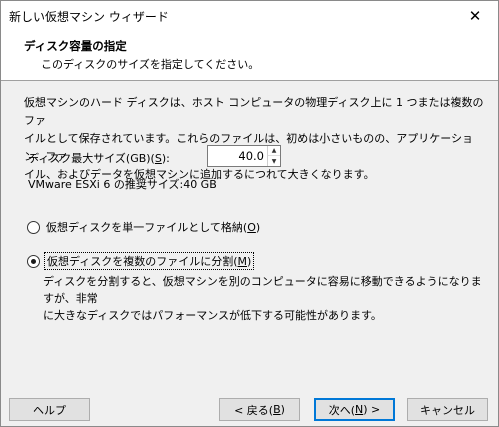 The image size is (499, 427). I want to click on max-size-label: ディスク最大サイズ(GB)(S):, so click(99, 158).